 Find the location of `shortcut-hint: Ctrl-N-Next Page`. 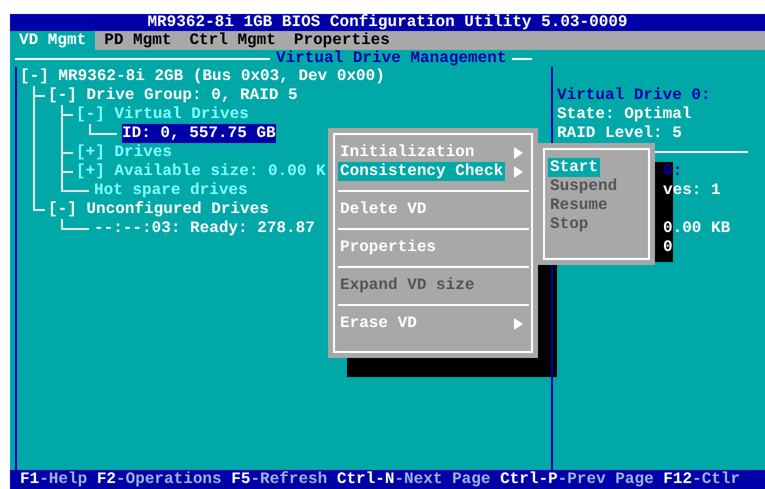

shortcut-hint: Ctrl-N-Next Page is located at coordinates (413, 479).